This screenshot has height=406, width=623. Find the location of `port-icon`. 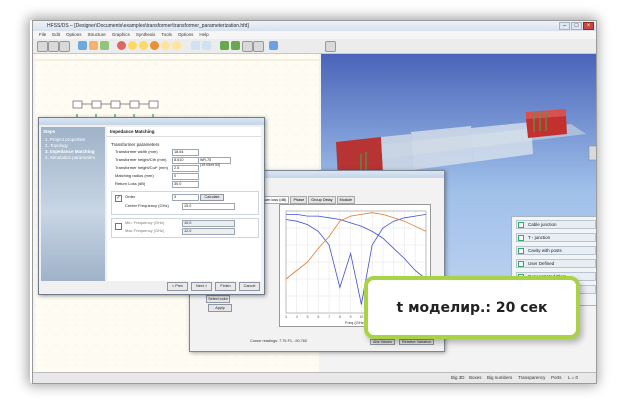

port-icon is located at coordinates (224, 45).